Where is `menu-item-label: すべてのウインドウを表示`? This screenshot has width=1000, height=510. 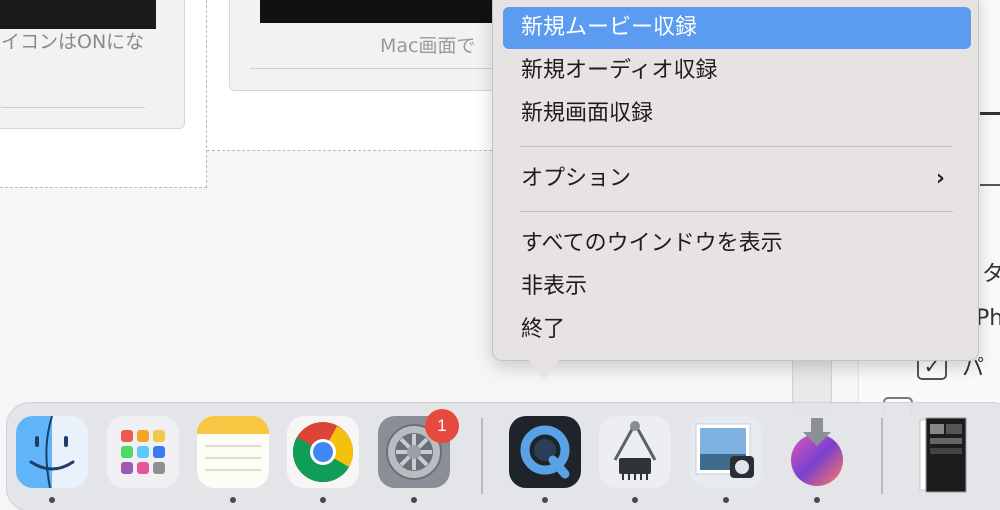
menu-item-label: すべてのウインドウを表示 is located at coordinates (652, 243).